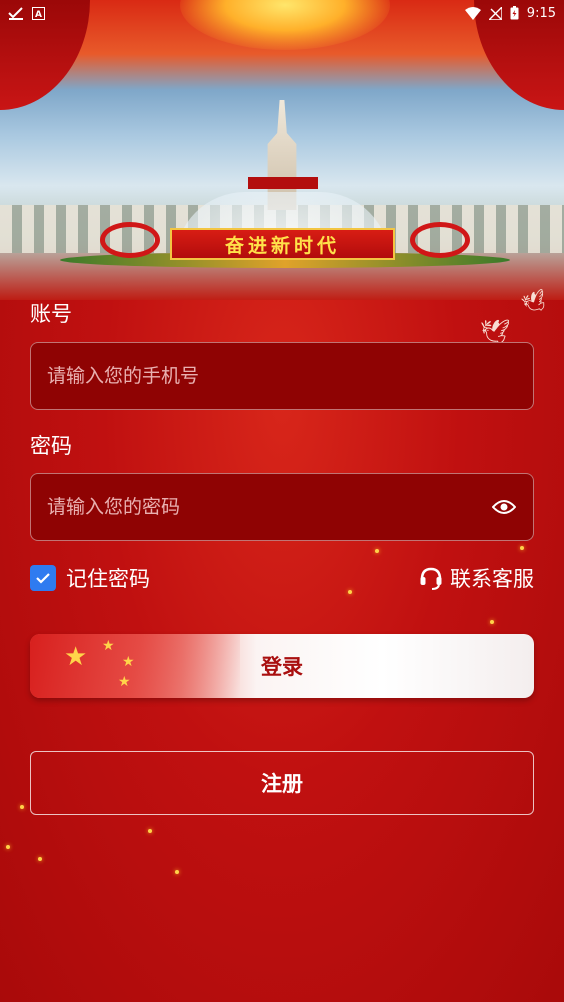 Image resolution: width=564 pixels, height=1002 pixels. I want to click on wifi-icon, so click(472, 13).